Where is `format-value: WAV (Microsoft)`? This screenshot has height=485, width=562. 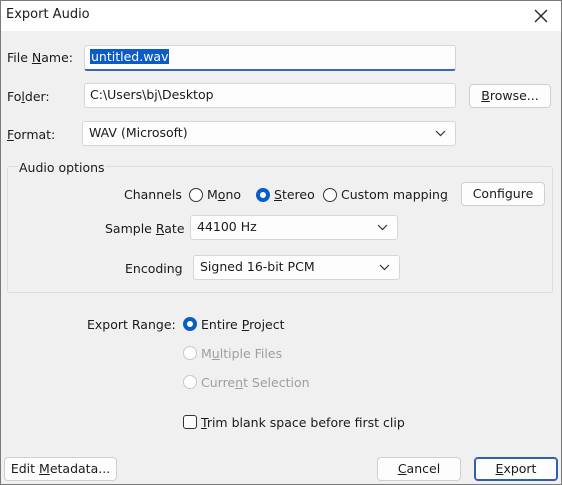 format-value: WAV (Microsoft) is located at coordinates (138, 132).